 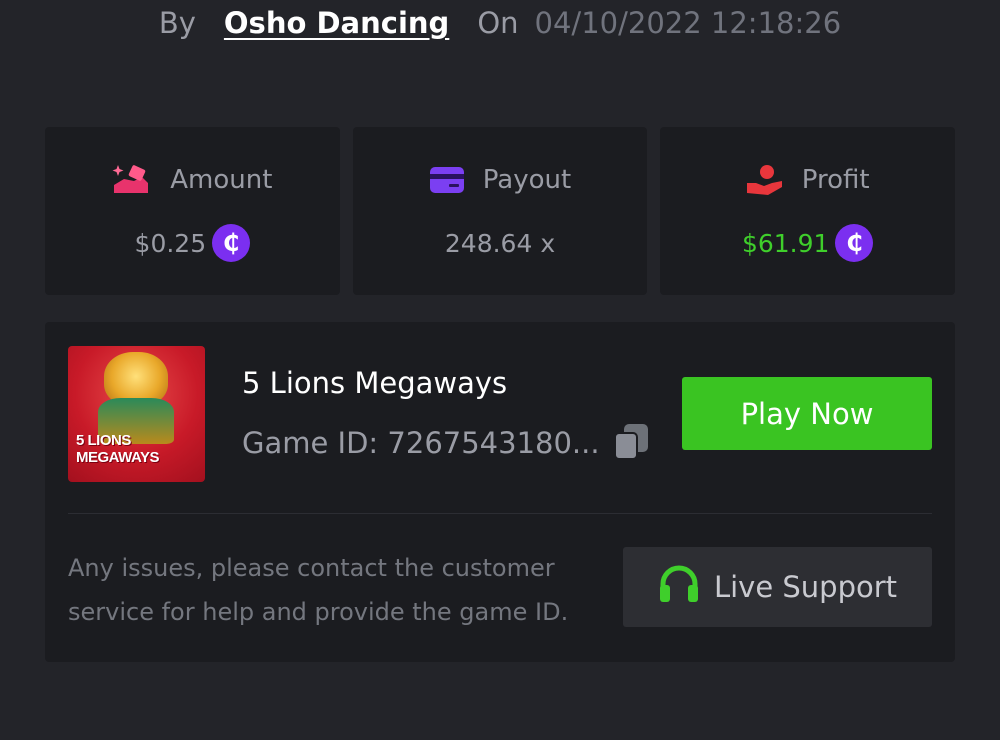 I want to click on play-now-button: Play Now, so click(x=807, y=413).